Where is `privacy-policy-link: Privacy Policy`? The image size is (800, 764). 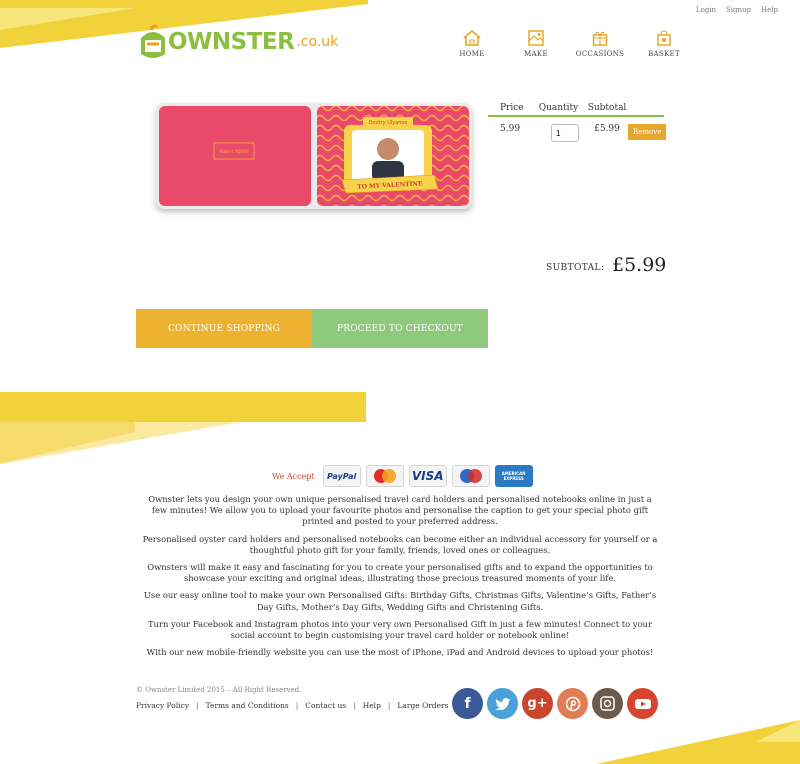
privacy-policy-link: Privacy Policy is located at coordinates (162, 705).